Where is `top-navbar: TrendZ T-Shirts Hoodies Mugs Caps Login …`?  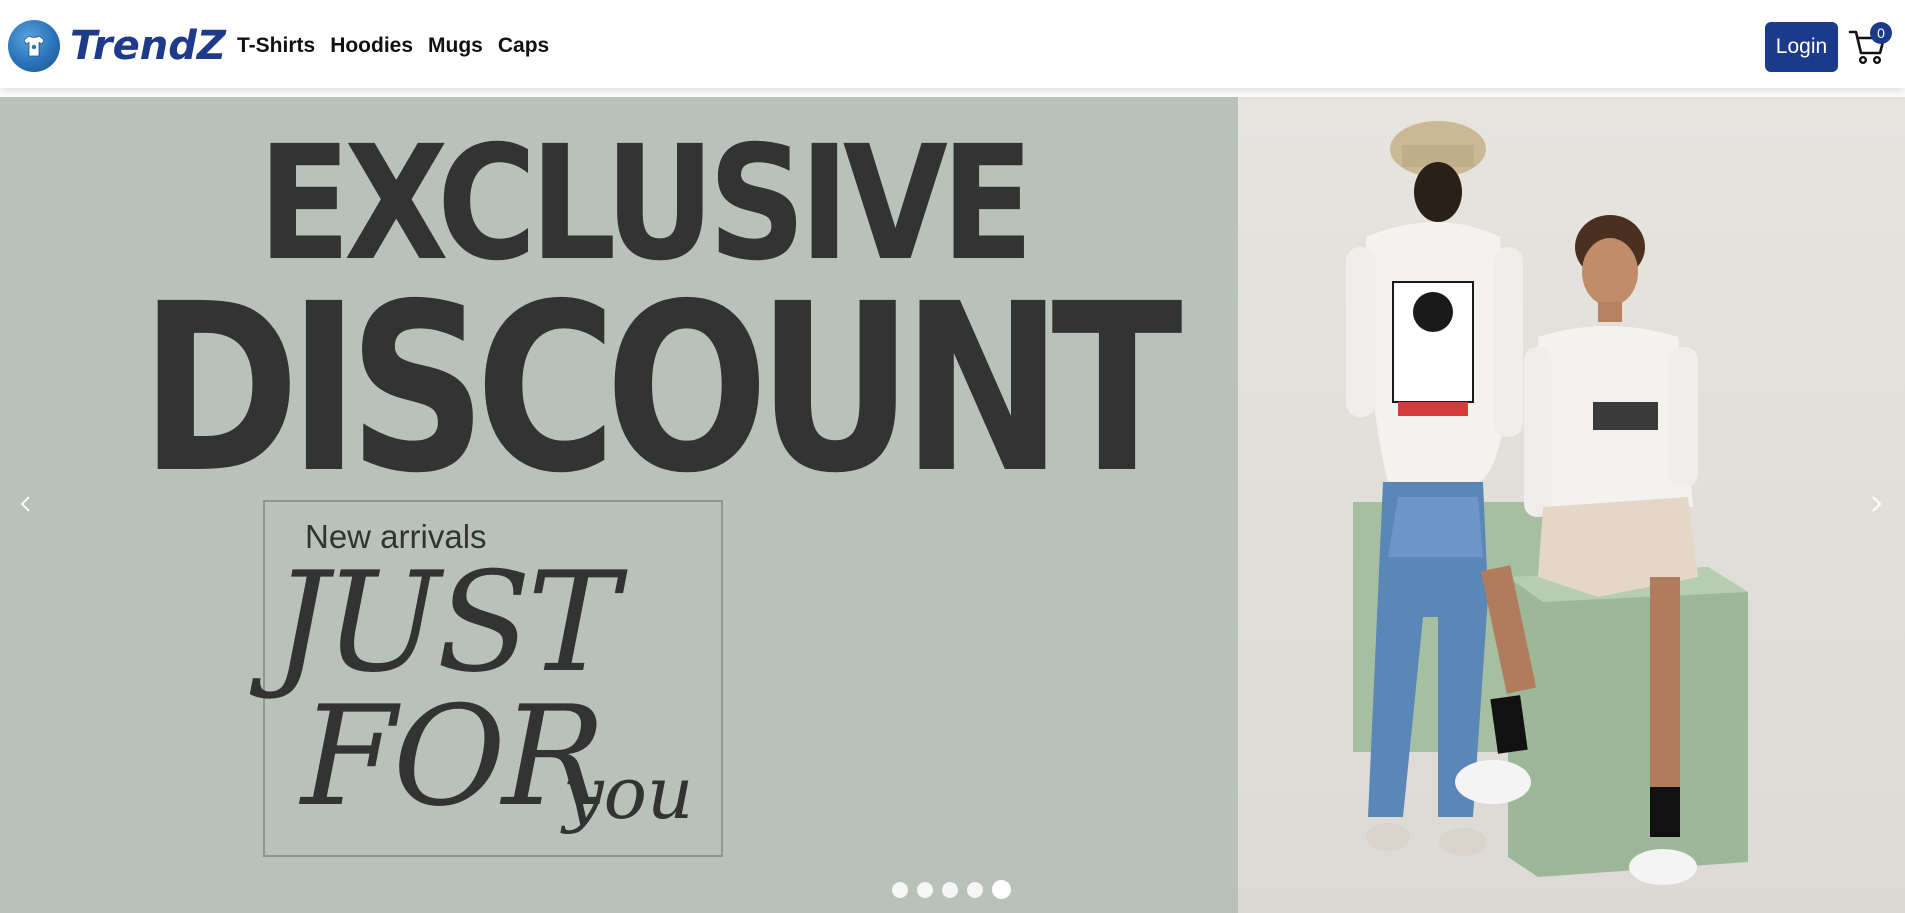
top-navbar: TrendZ T-Shirts Hoodies Mugs Caps Login … is located at coordinates (952, 44).